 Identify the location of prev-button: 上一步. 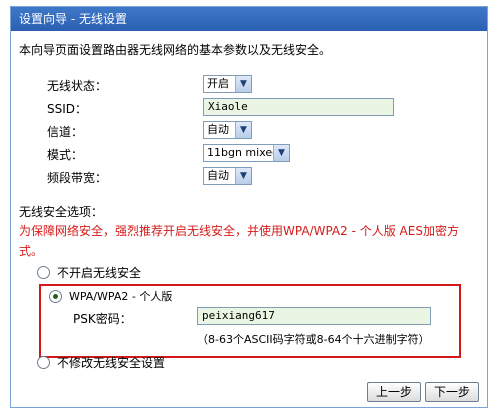
(394, 392).